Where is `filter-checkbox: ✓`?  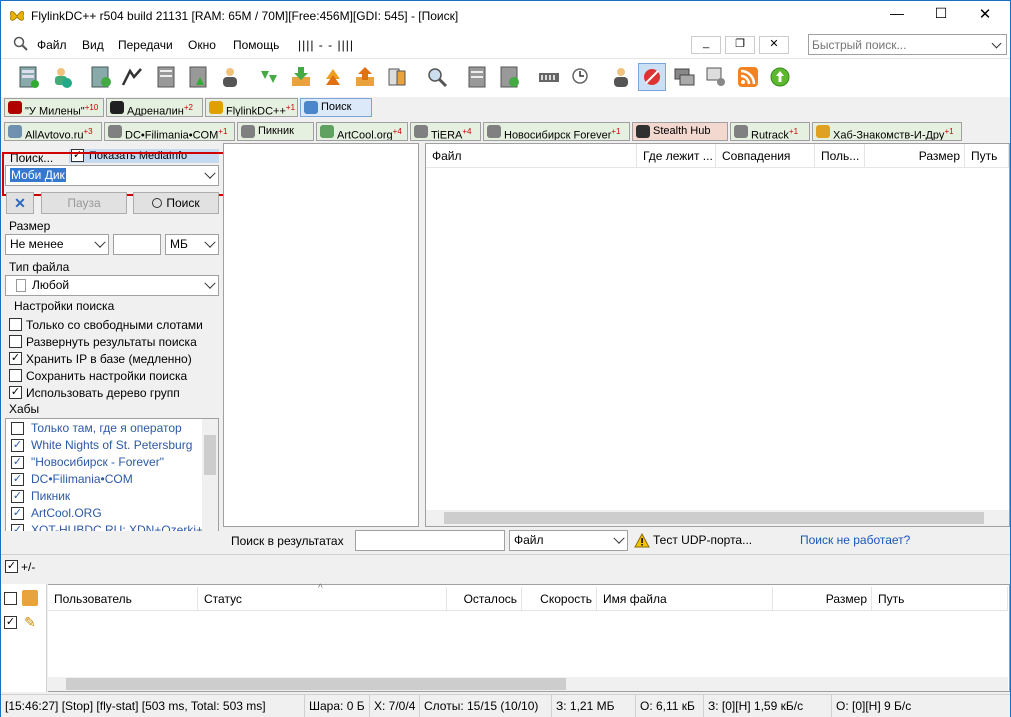 filter-checkbox: ✓ is located at coordinates (10, 622).